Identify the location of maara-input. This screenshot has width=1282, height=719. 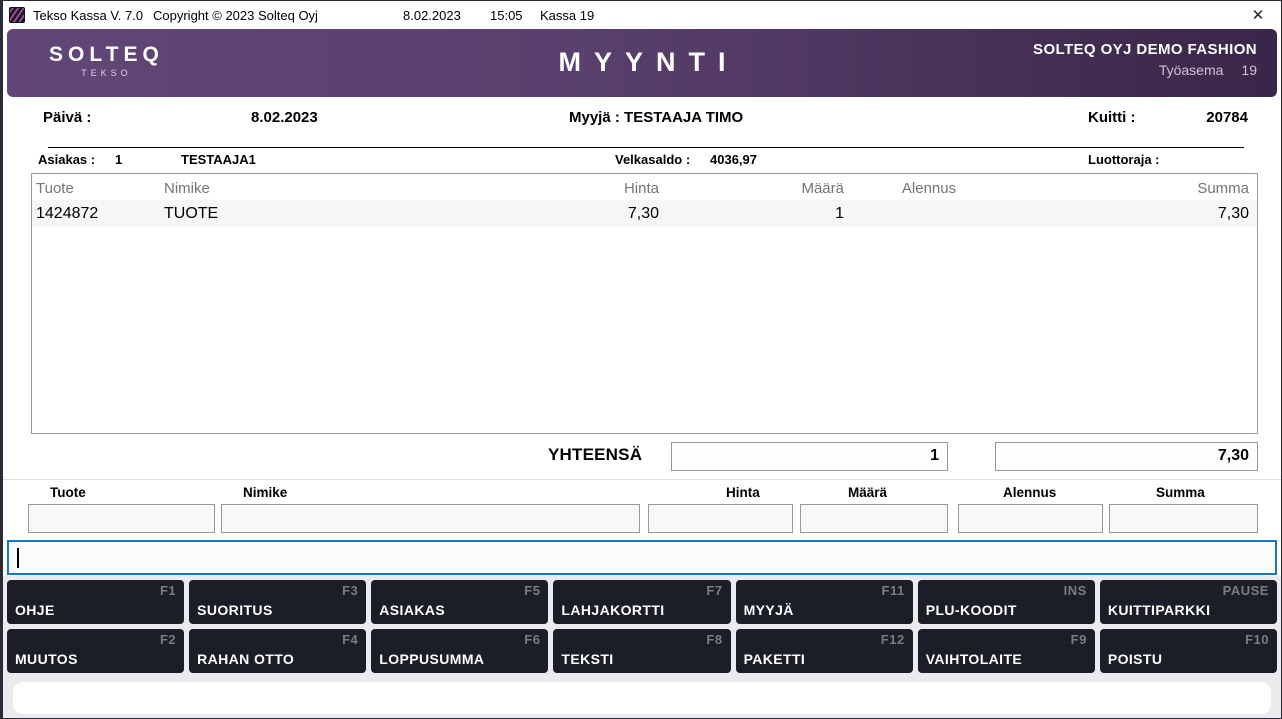
(874, 518).